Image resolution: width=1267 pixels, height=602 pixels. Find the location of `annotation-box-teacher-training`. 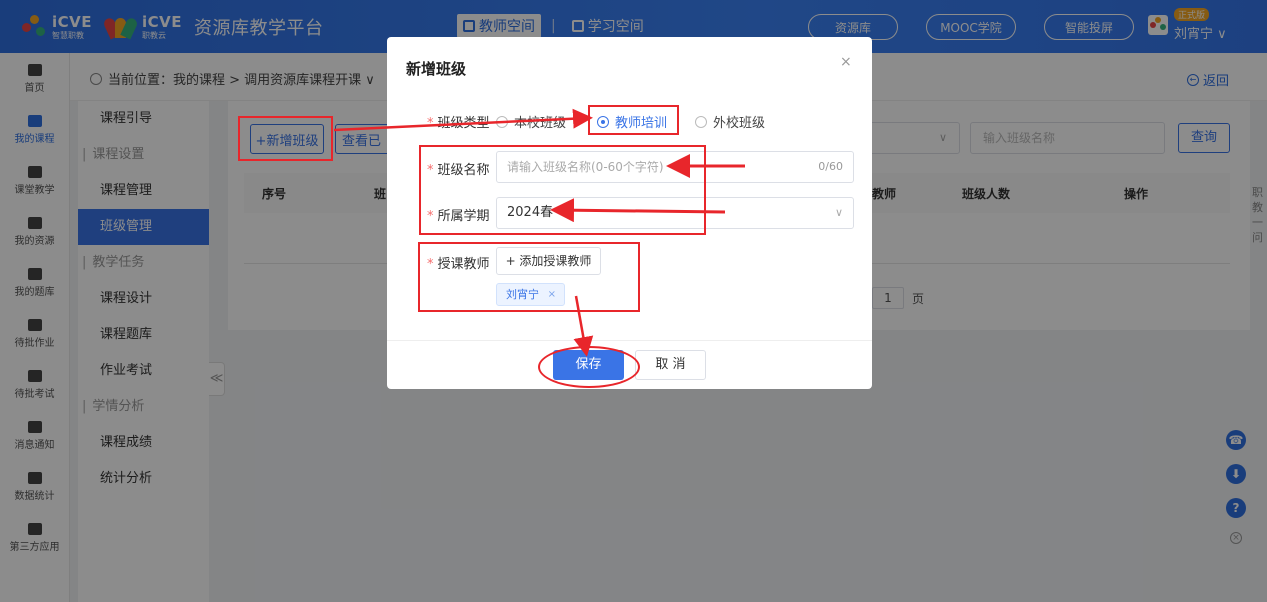

annotation-box-teacher-training is located at coordinates (633, 120).